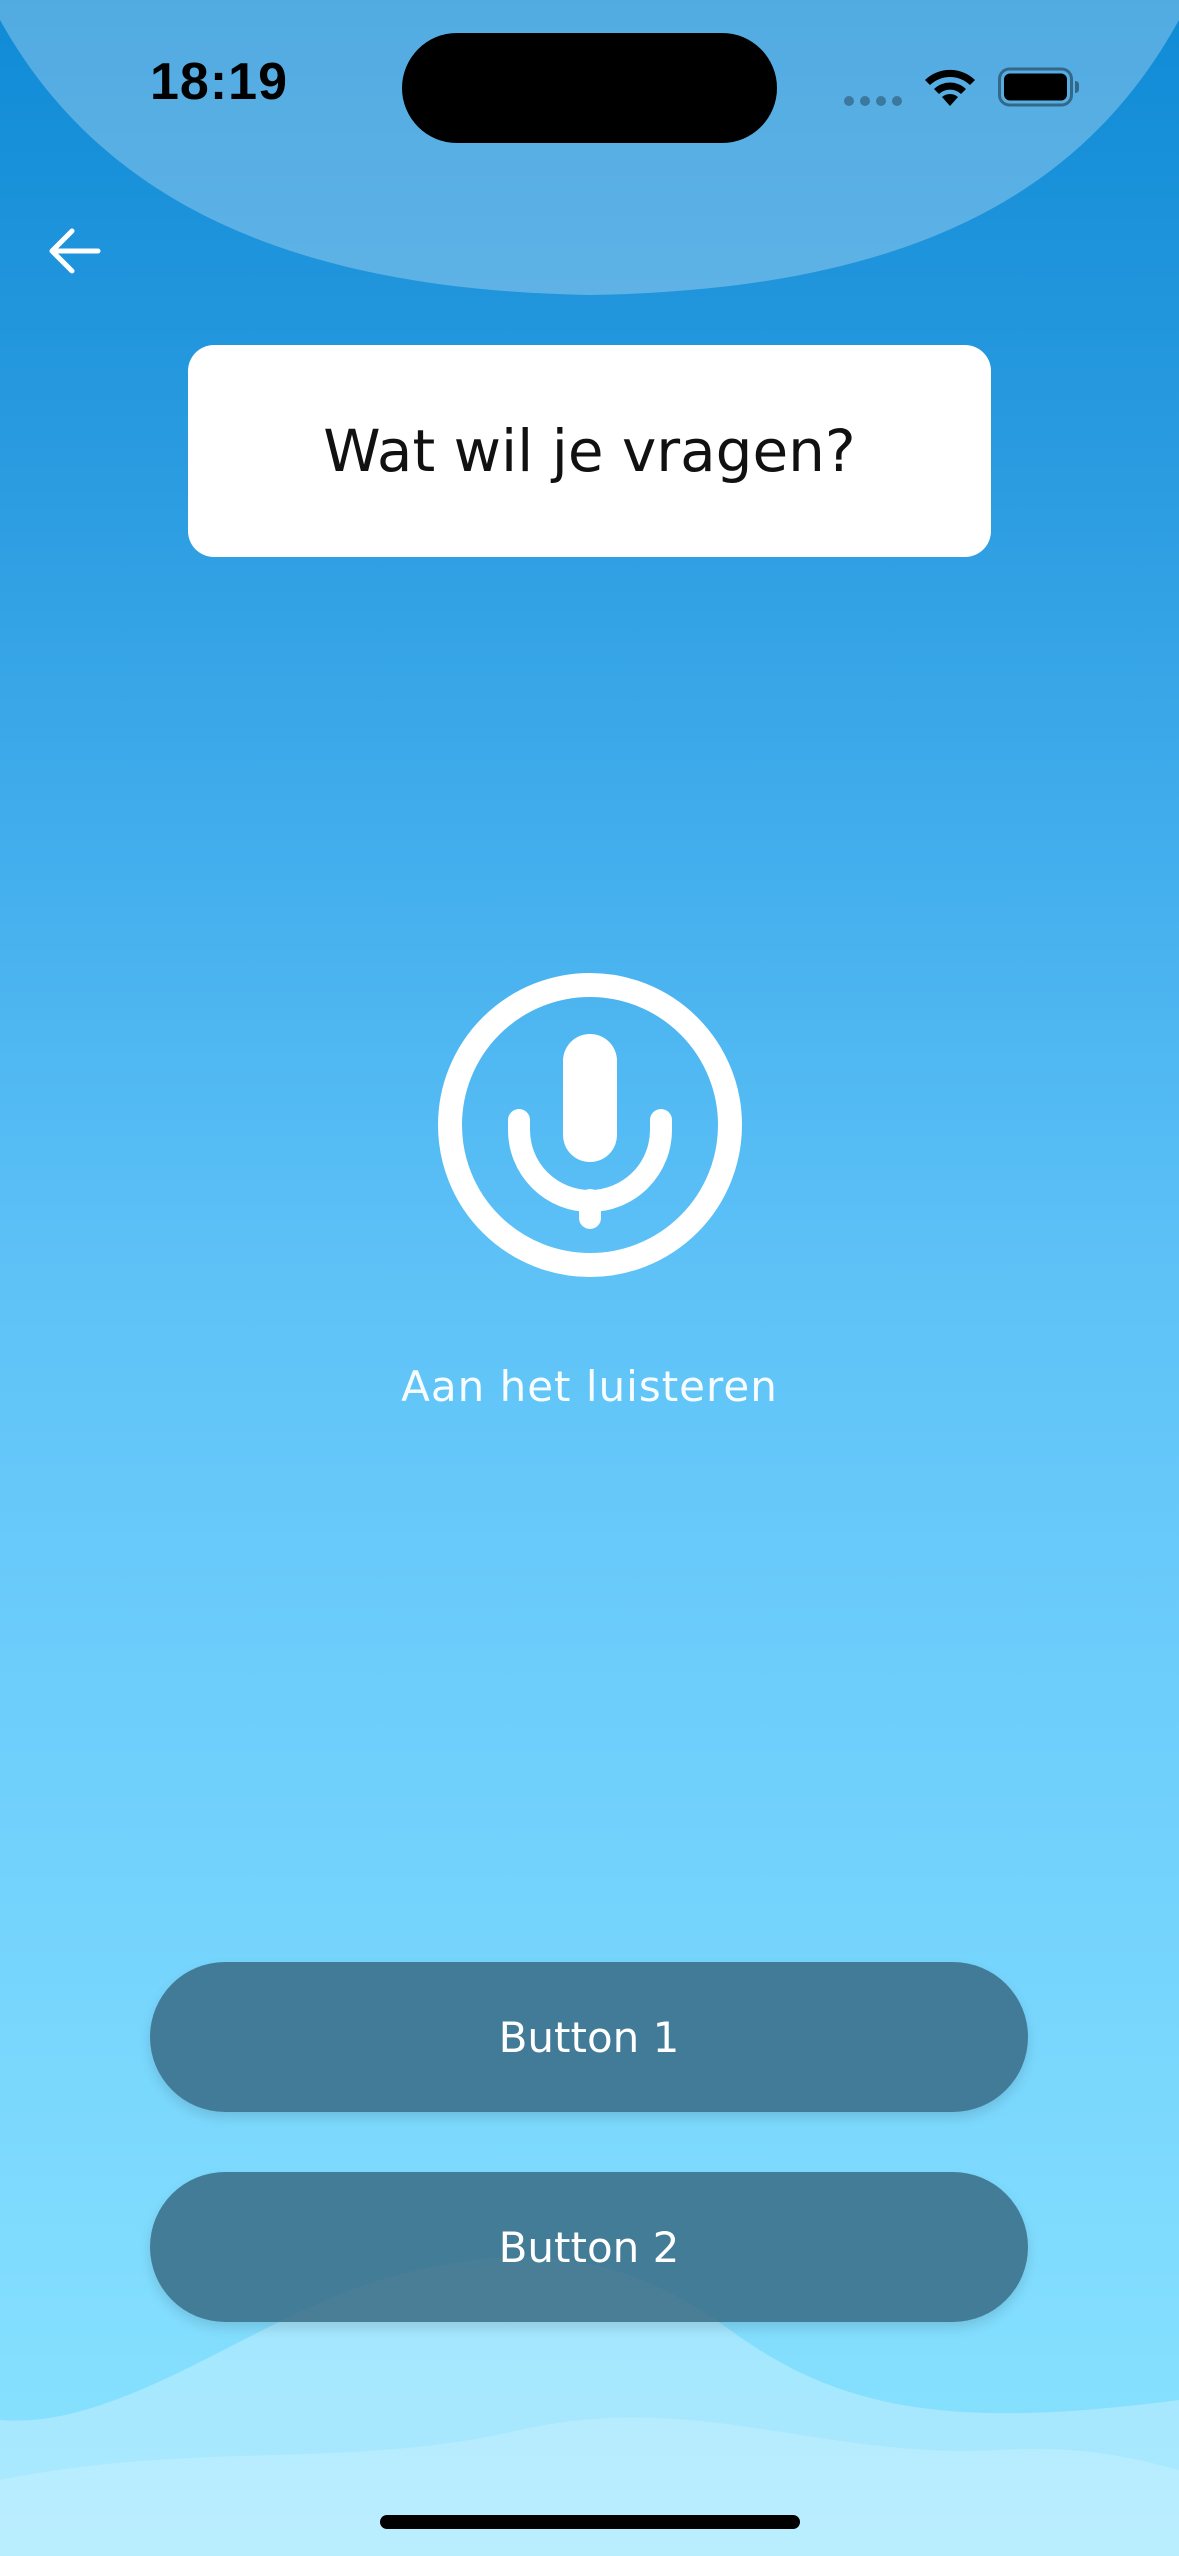  I want to click on cellular-signal-icon, so click(873, 101).